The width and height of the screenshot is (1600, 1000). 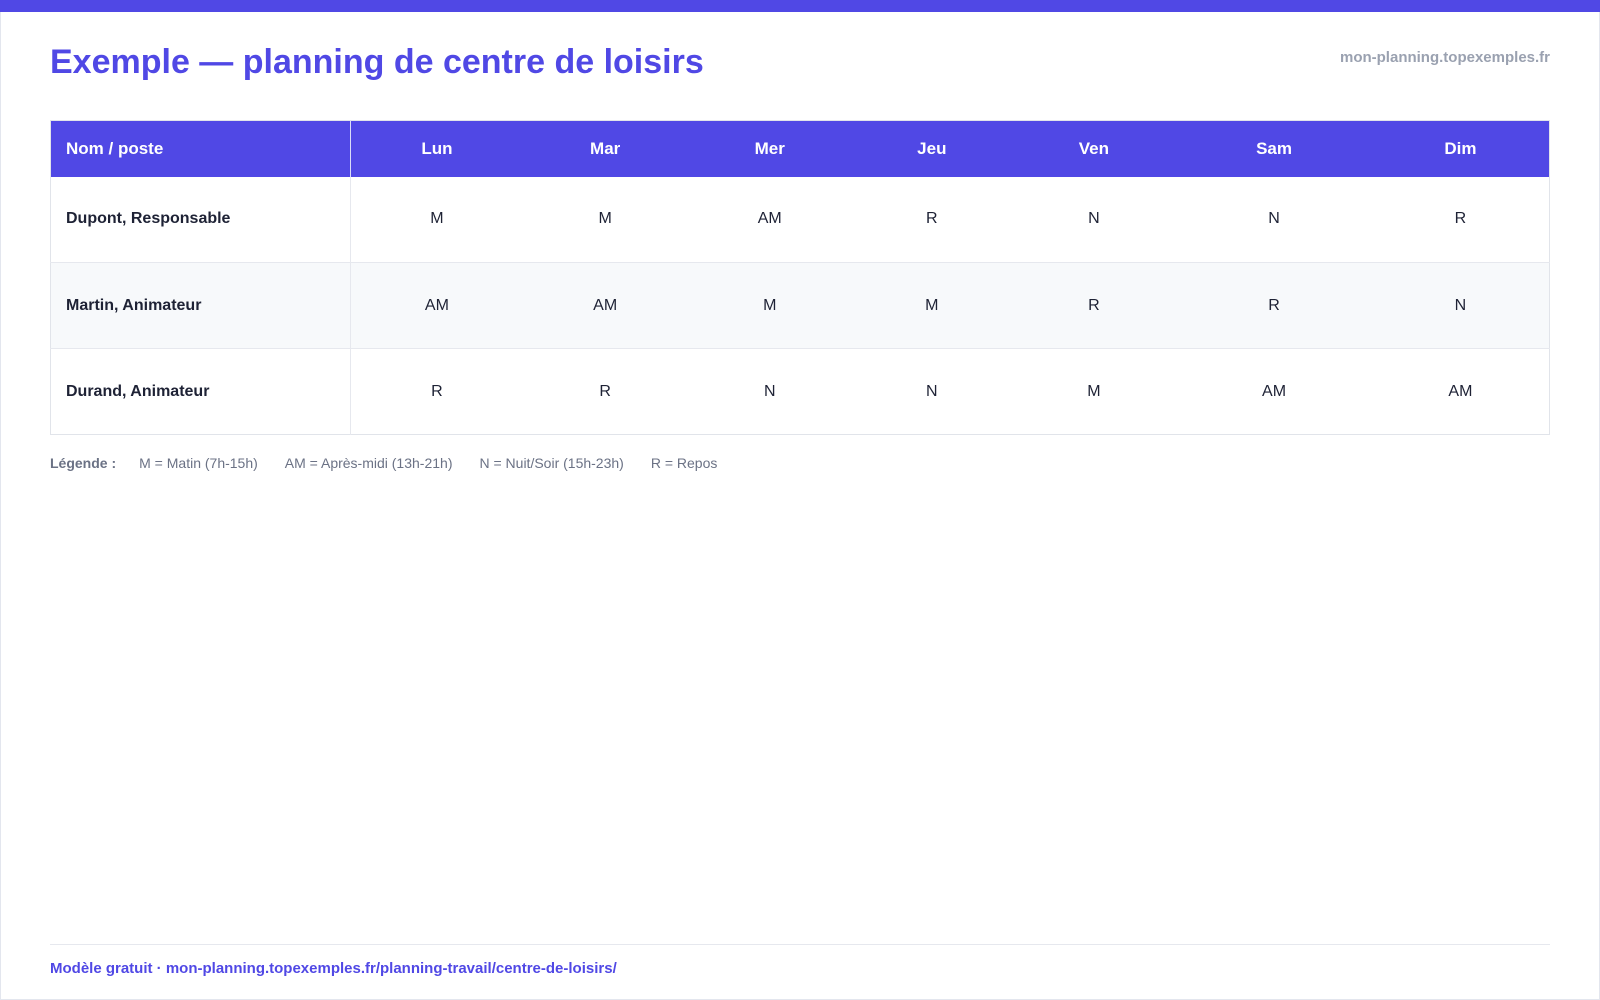 I want to click on column-header-mer: Mer, so click(x=770, y=148).